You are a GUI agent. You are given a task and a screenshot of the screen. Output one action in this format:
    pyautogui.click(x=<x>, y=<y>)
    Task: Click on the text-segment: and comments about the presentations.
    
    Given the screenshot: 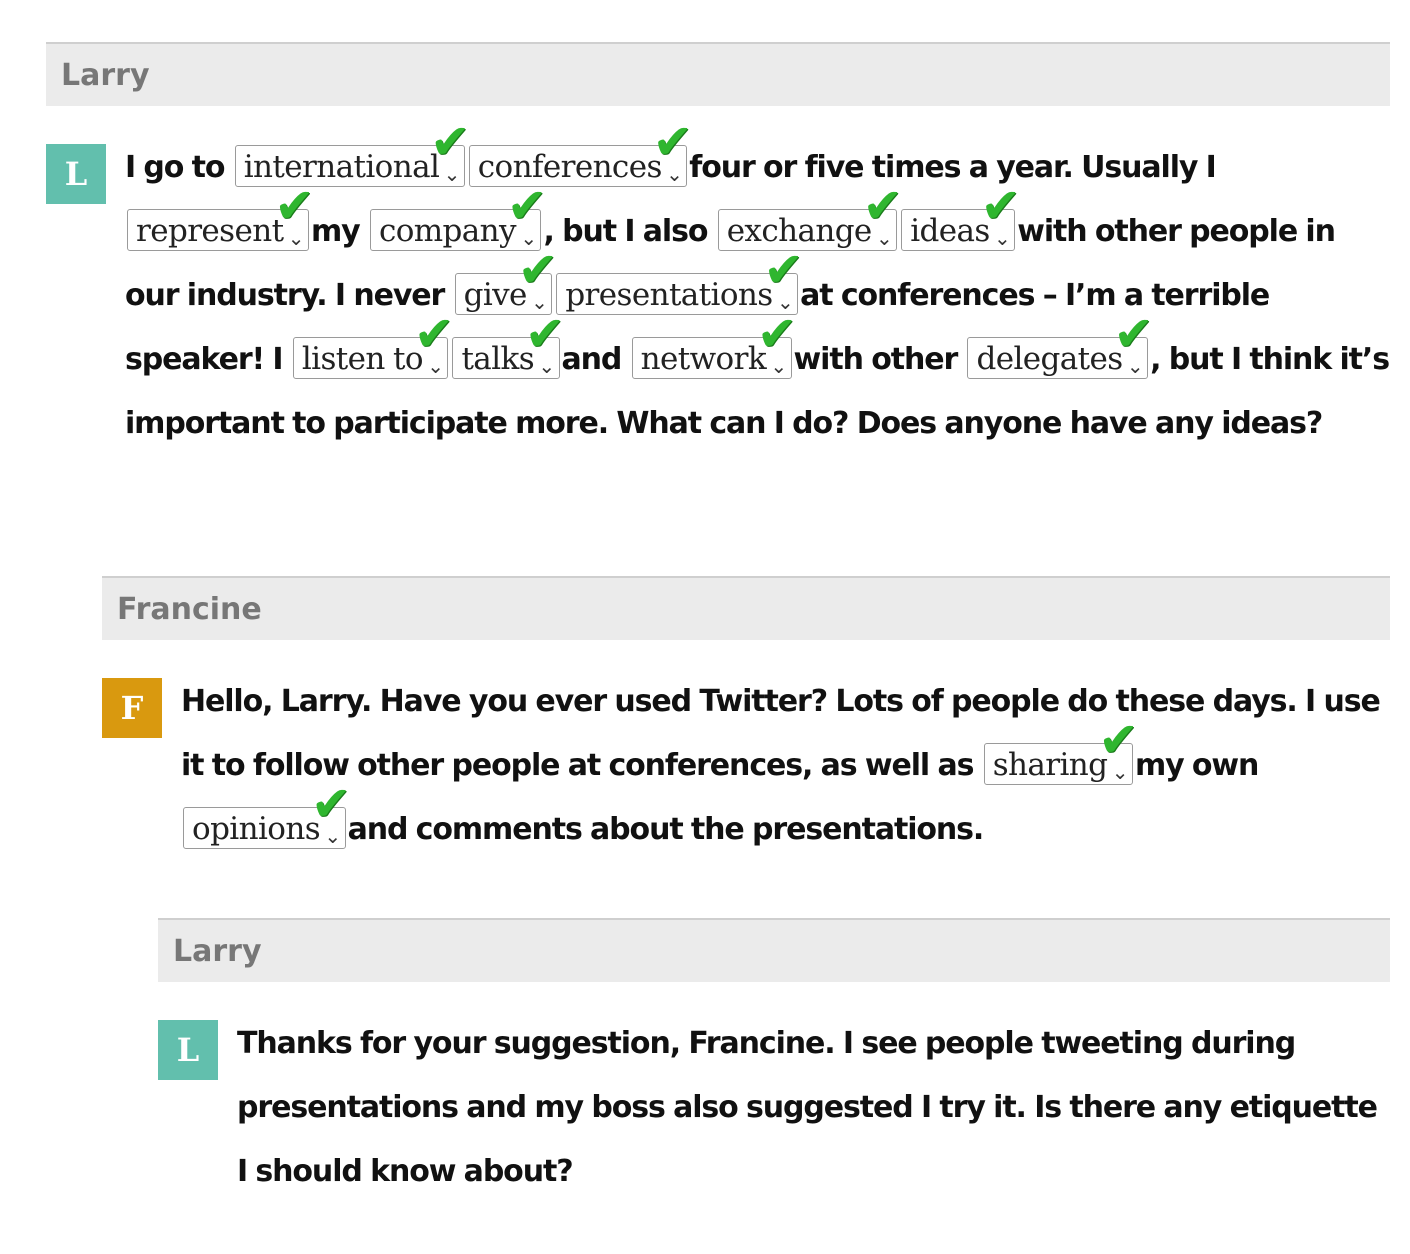 What is the action you would take?
    pyautogui.click(x=666, y=829)
    